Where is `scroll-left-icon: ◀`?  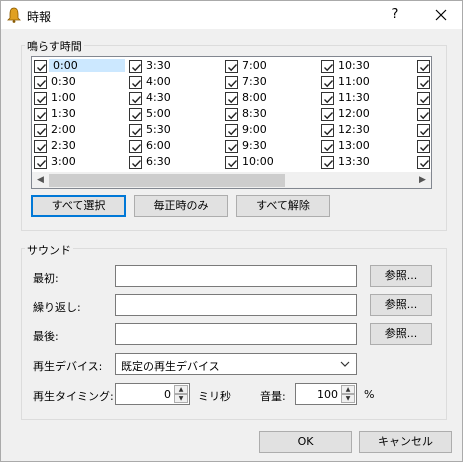
scroll-left-icon: ◀ is located at coordinates (40, 180).